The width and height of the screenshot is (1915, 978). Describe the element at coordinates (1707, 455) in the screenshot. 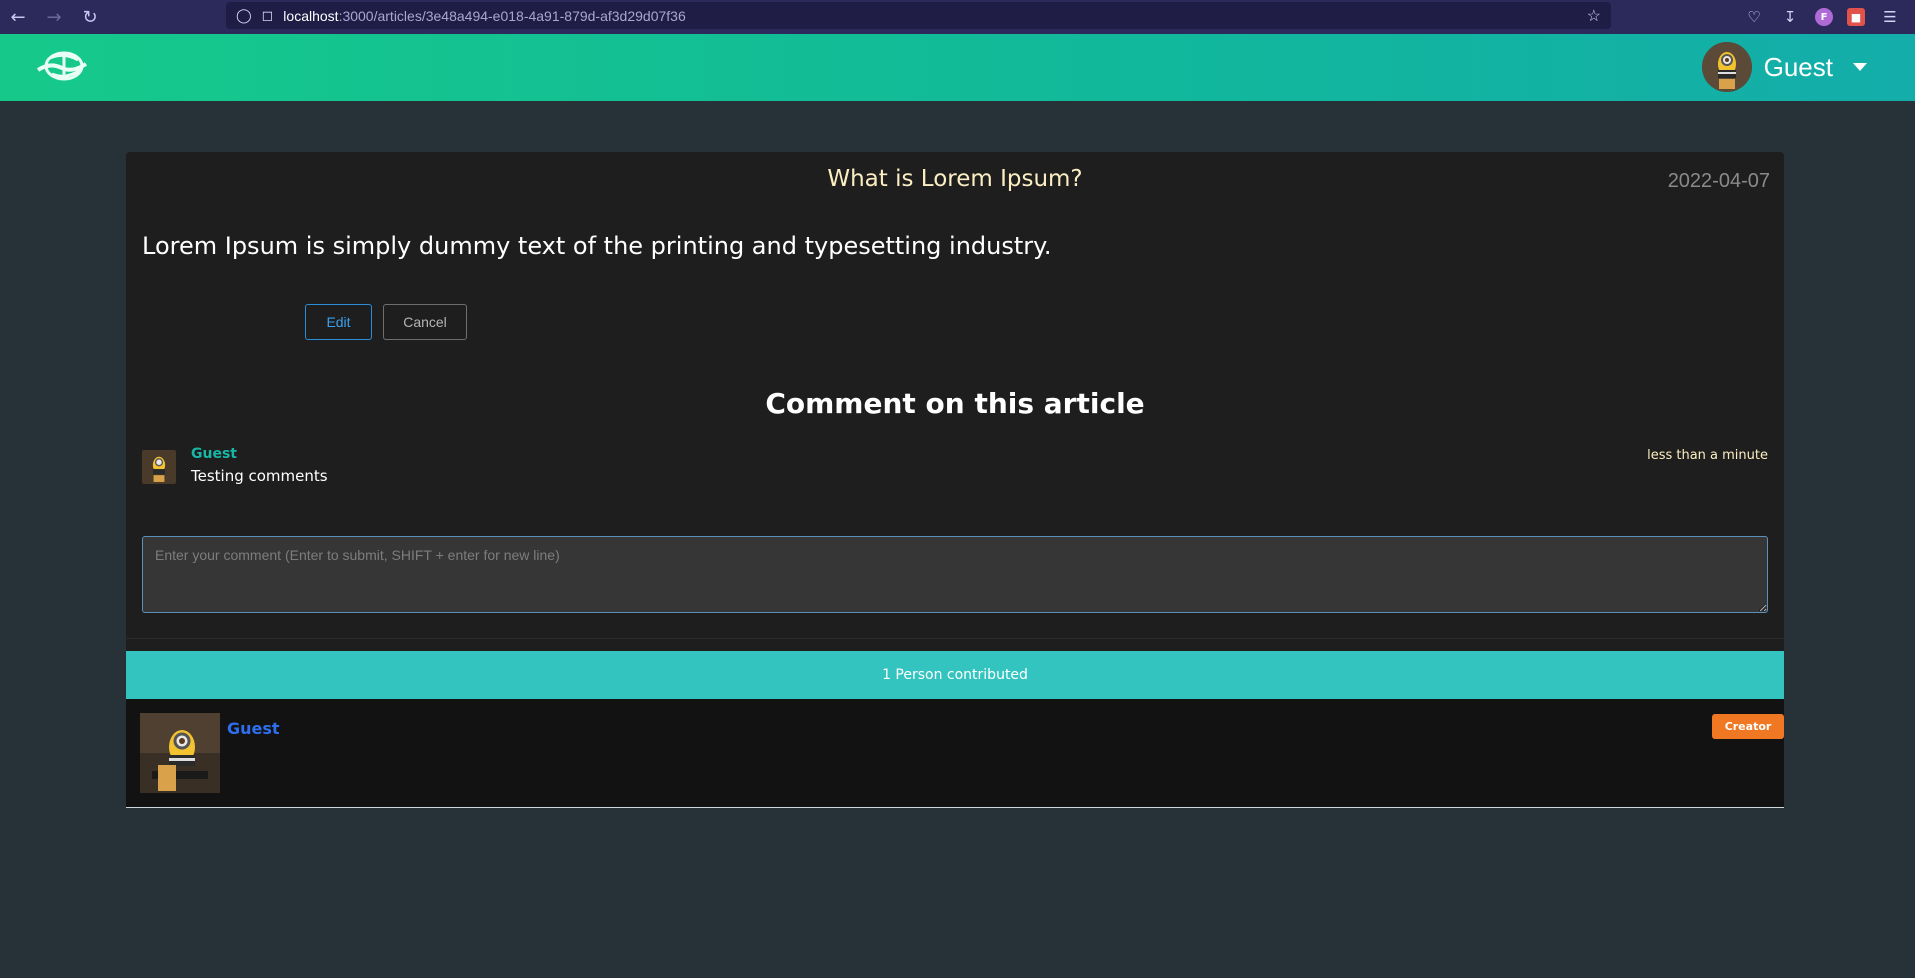

I see `comment-timestamp: less than a minute` at that location.